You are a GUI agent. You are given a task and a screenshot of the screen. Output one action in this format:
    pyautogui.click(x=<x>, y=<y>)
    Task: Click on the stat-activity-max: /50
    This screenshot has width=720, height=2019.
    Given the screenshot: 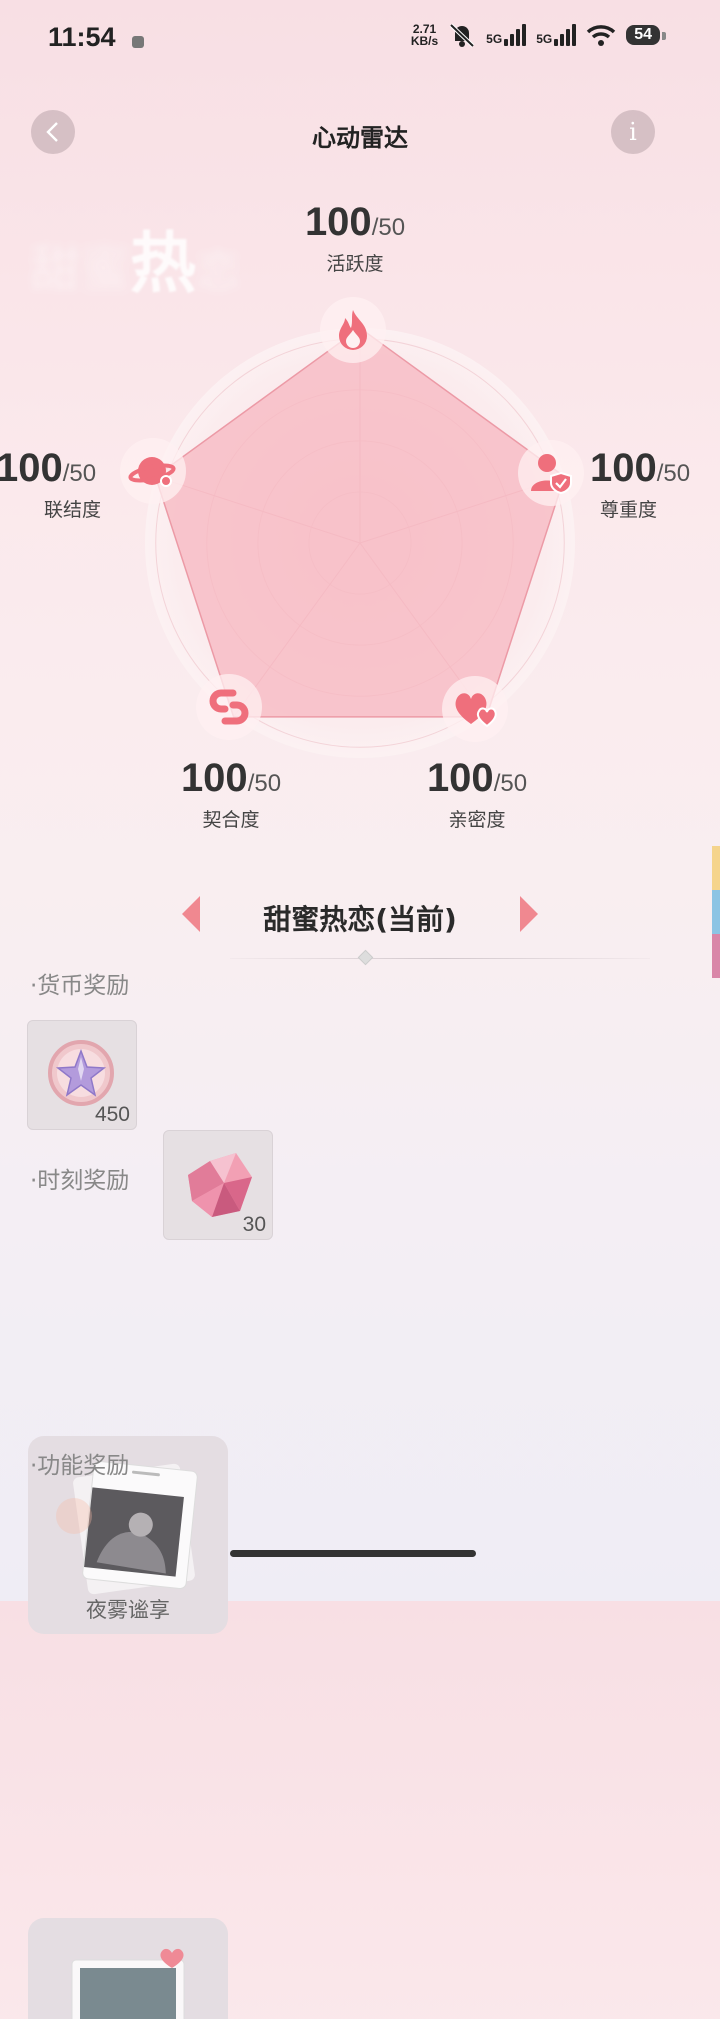 What is the action you would take?
    pyautogui.click(x=388, y=227)
    